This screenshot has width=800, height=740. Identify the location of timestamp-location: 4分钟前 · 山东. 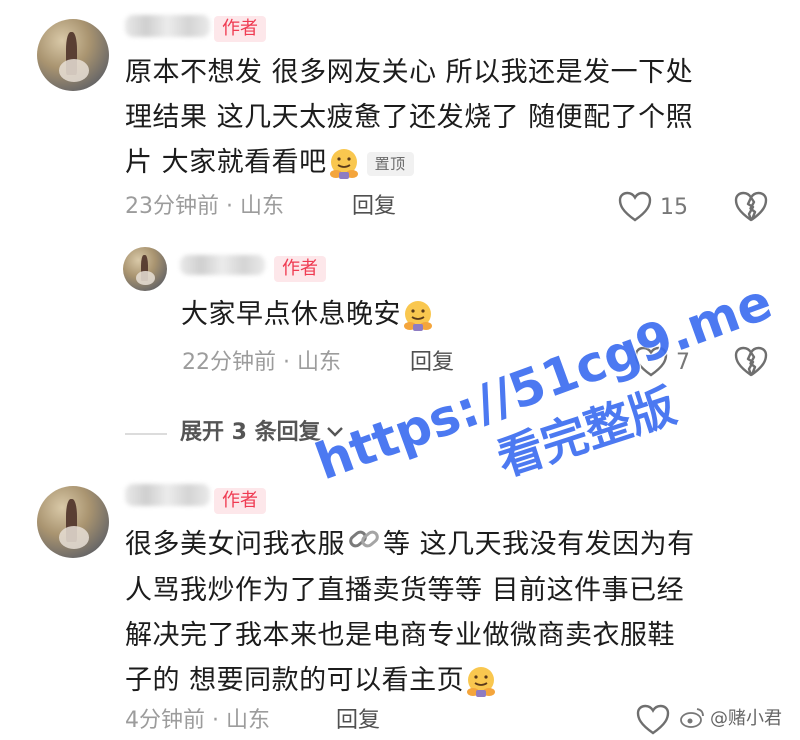
(197, 720).